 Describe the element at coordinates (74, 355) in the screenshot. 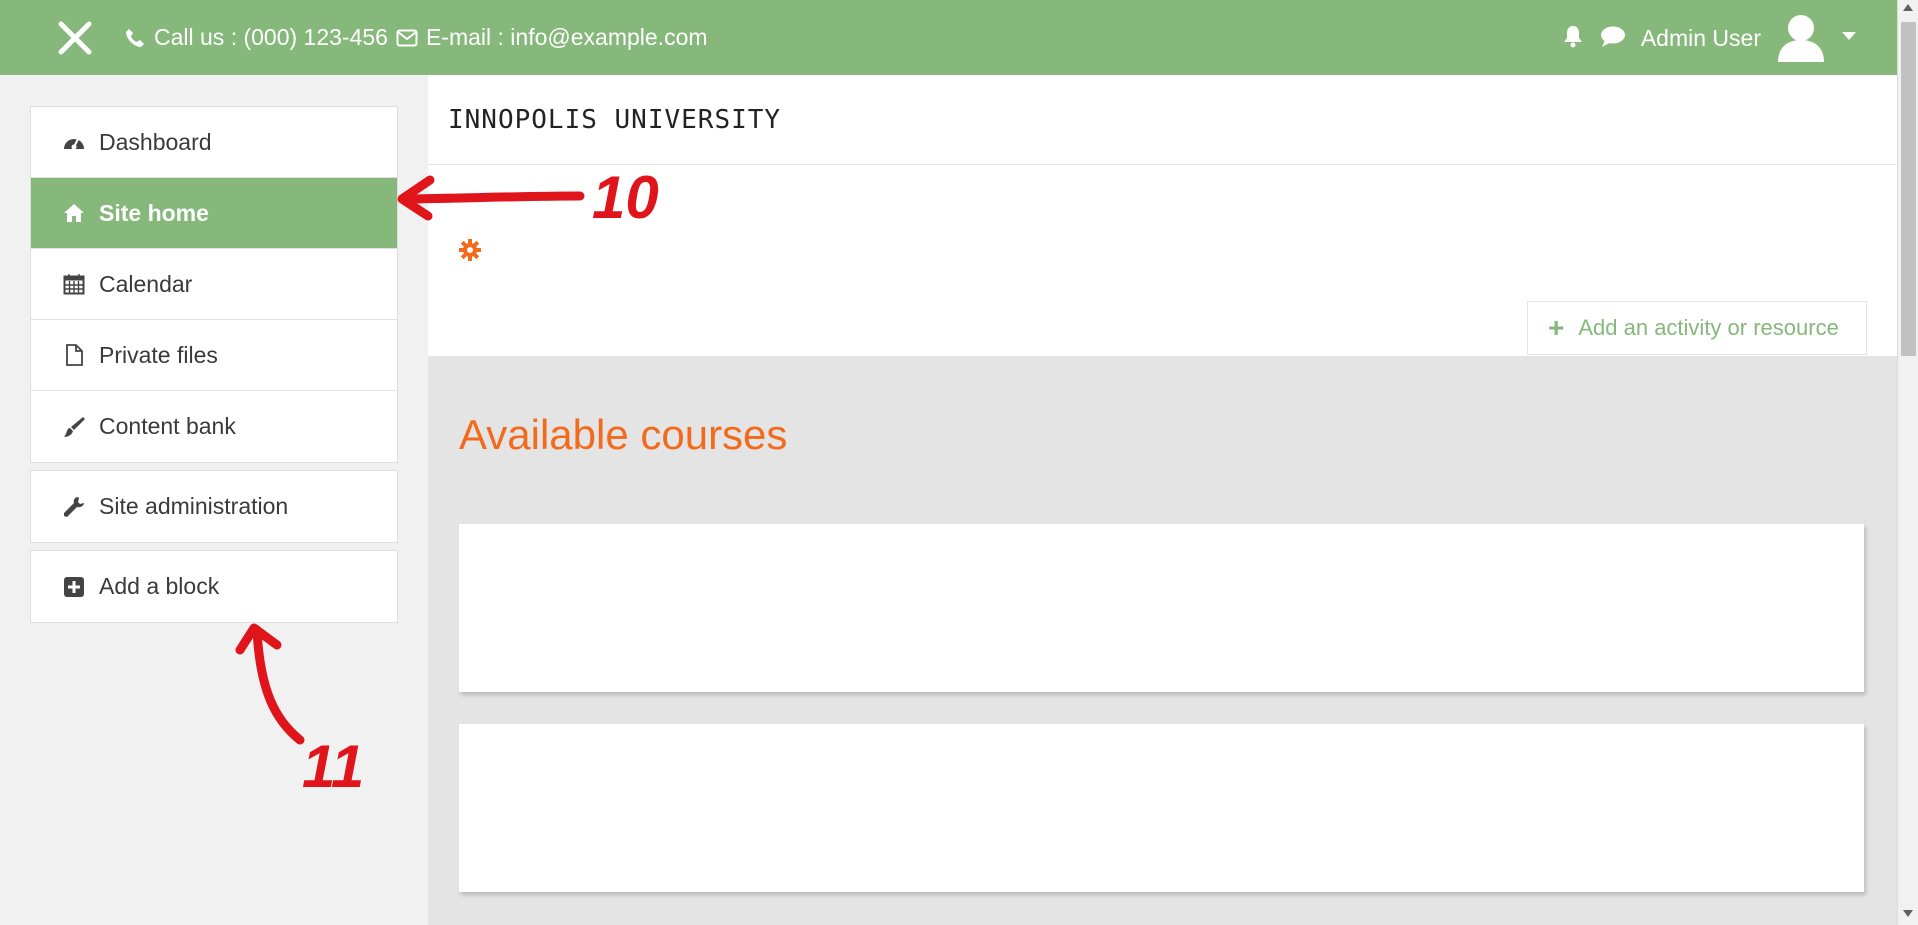

I see `file-icon` at that location.